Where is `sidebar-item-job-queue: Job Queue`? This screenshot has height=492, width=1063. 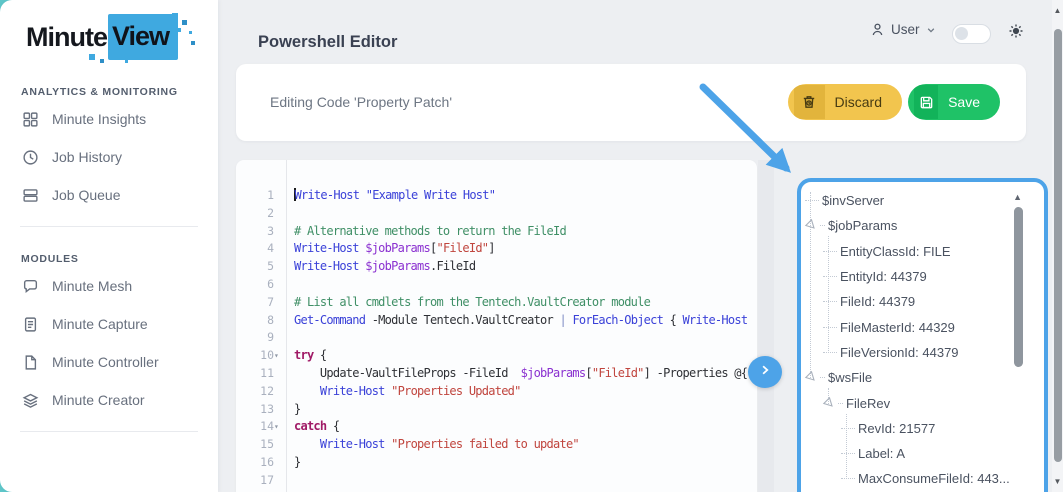
sidebar-item-job-queue: Job Queue is located at coordinates (109, 195).